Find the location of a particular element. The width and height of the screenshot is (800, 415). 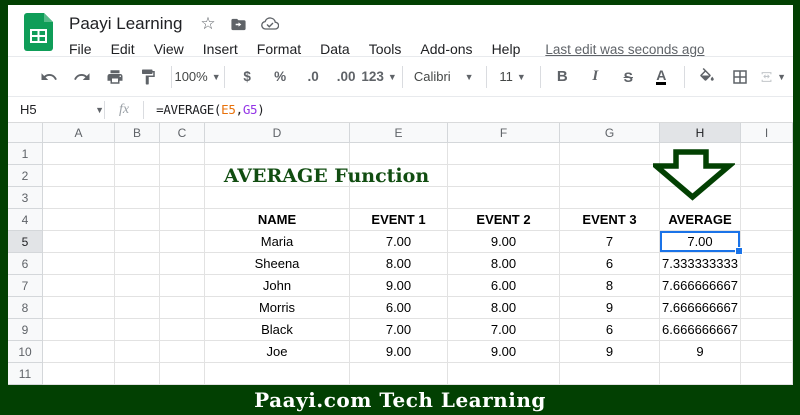

menu-item-insert: Insert is located at coordinates (220, 49).